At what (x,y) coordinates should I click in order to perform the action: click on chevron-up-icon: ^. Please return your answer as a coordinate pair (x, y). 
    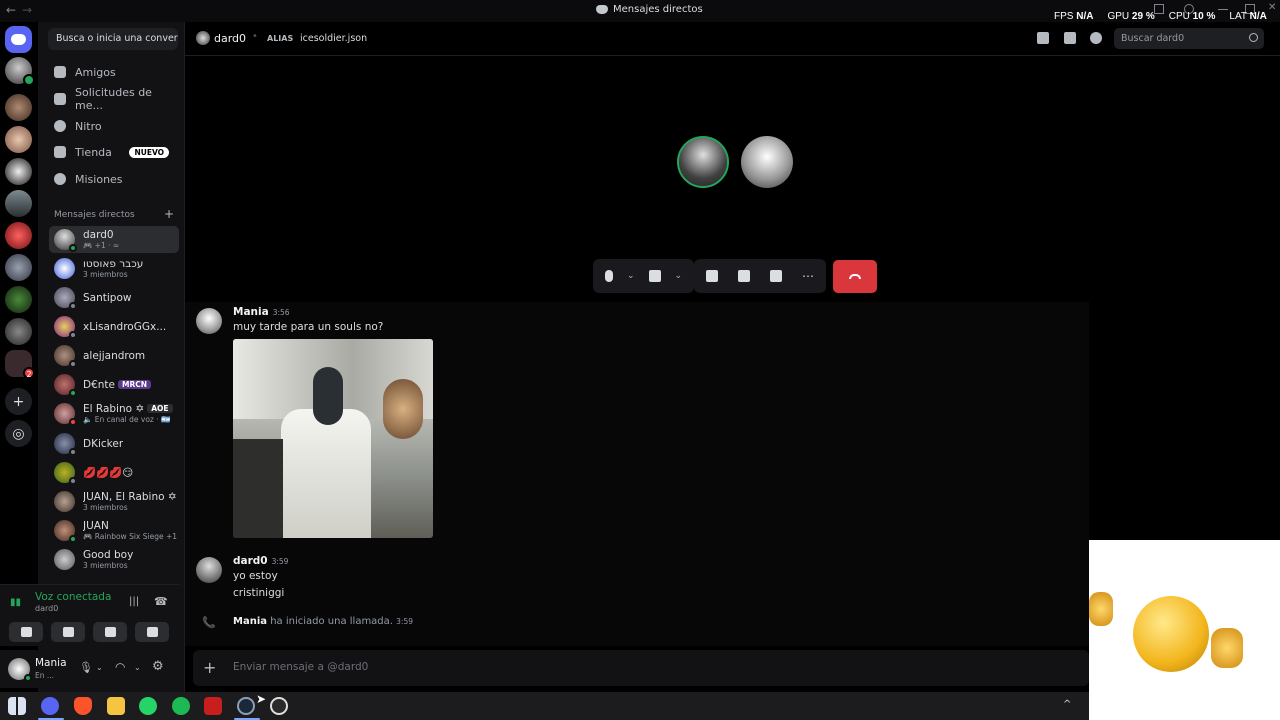
    Looking at the image, I should click on (1067, 704).